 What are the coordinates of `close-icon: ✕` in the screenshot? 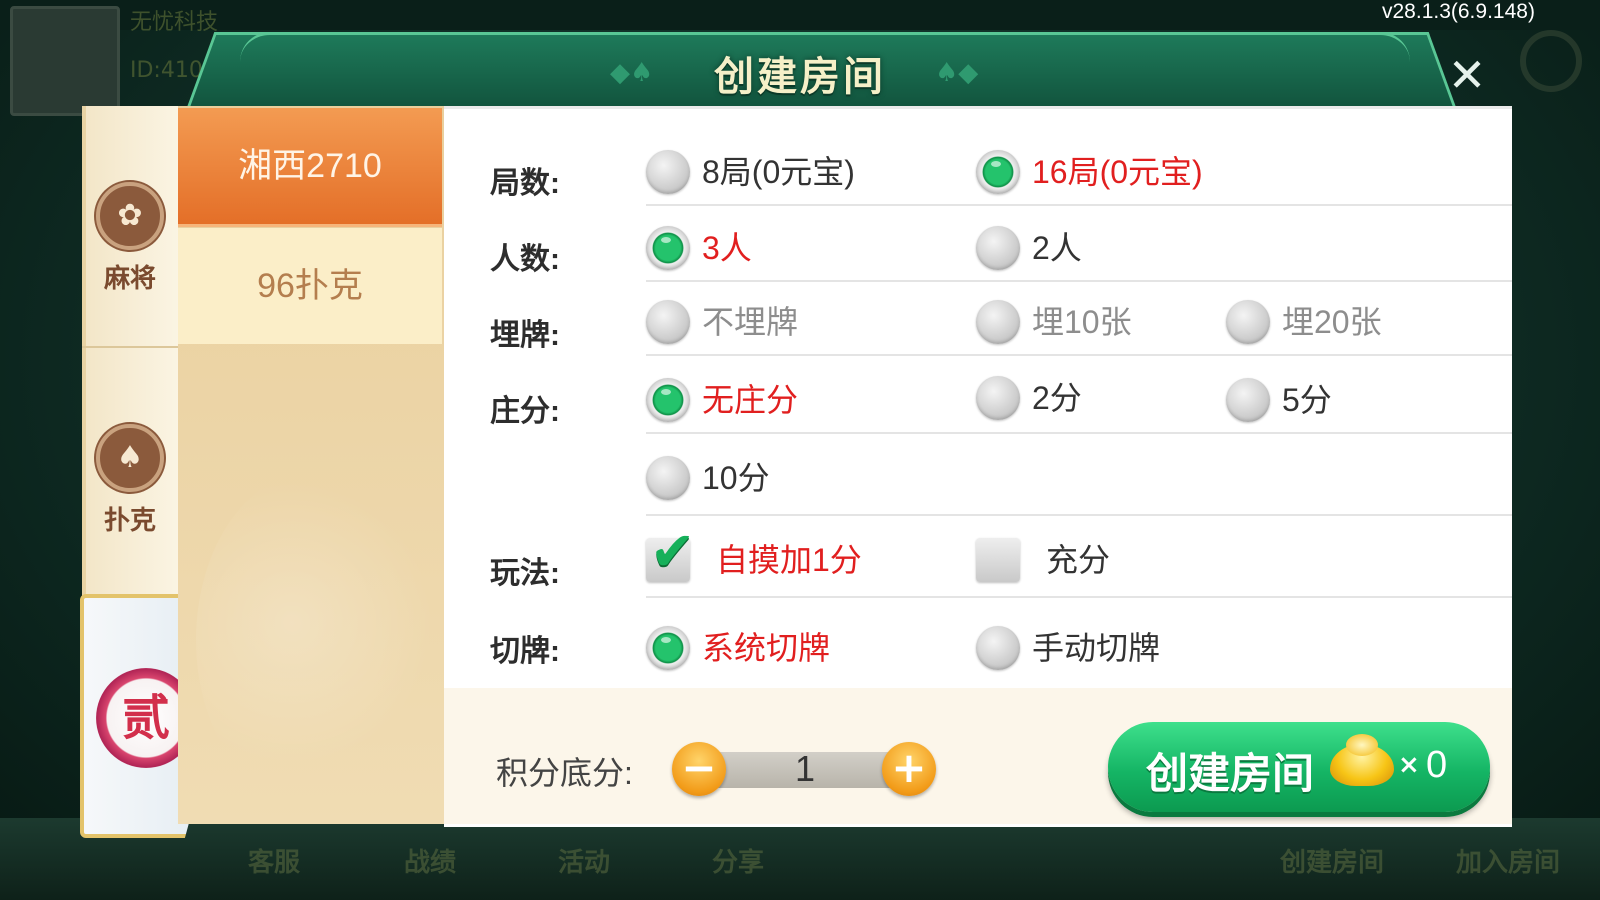 It's located at (1467, 75).